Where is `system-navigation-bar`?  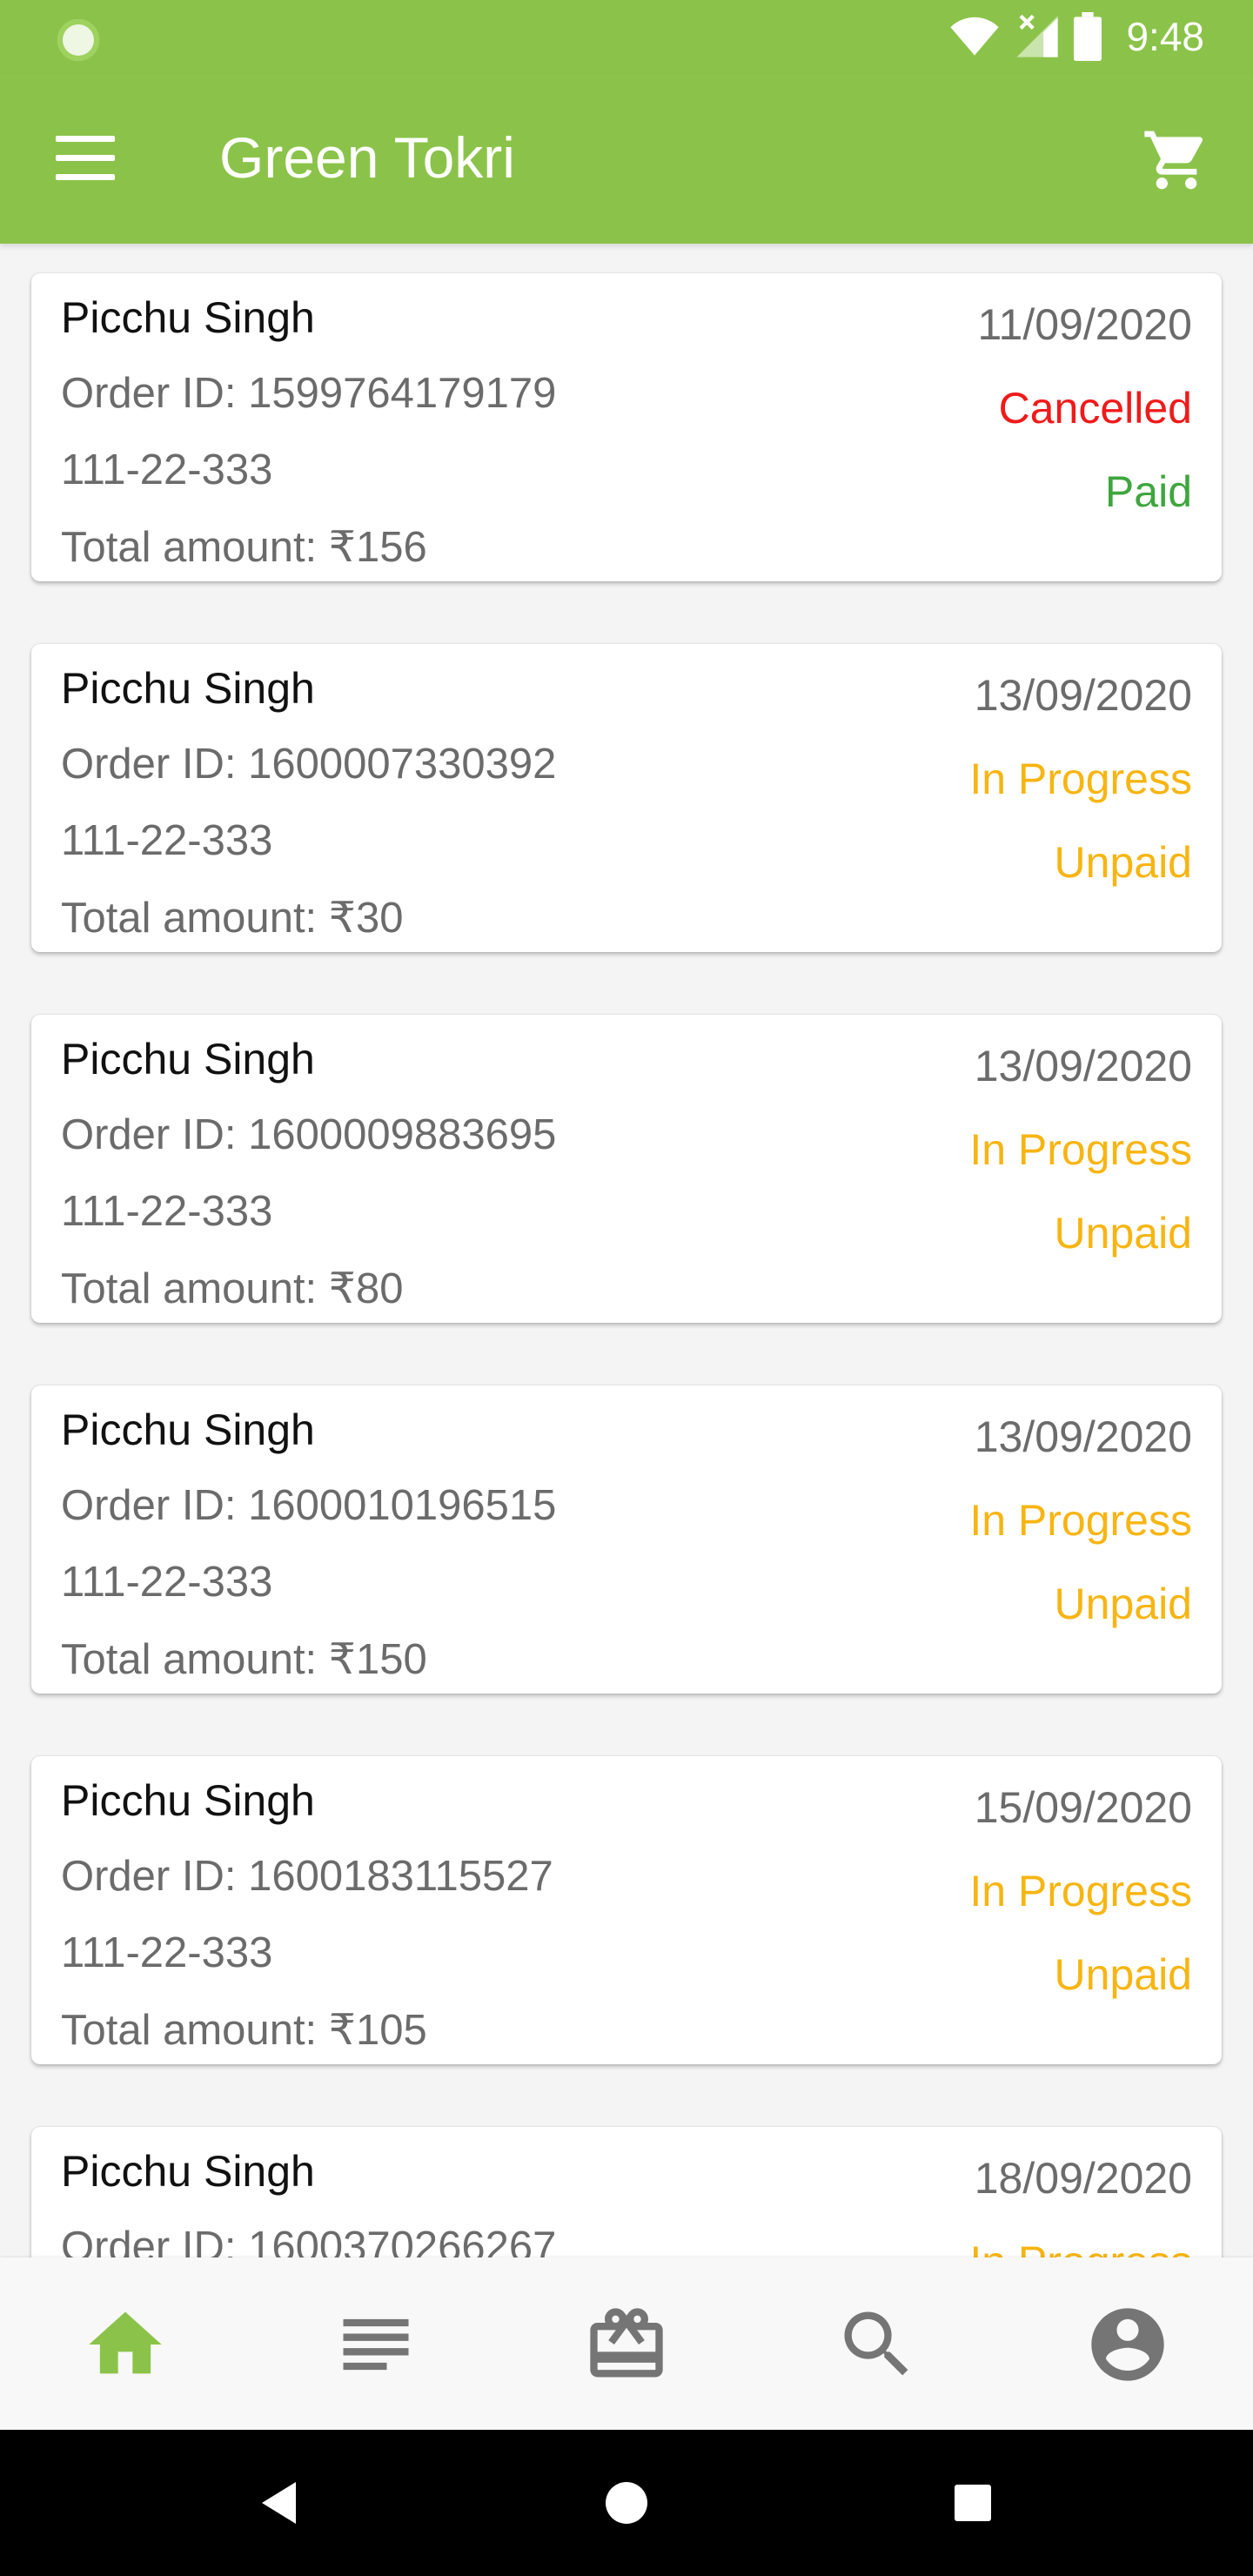 system-navigation-bar is located at coordinates (626, 2503).